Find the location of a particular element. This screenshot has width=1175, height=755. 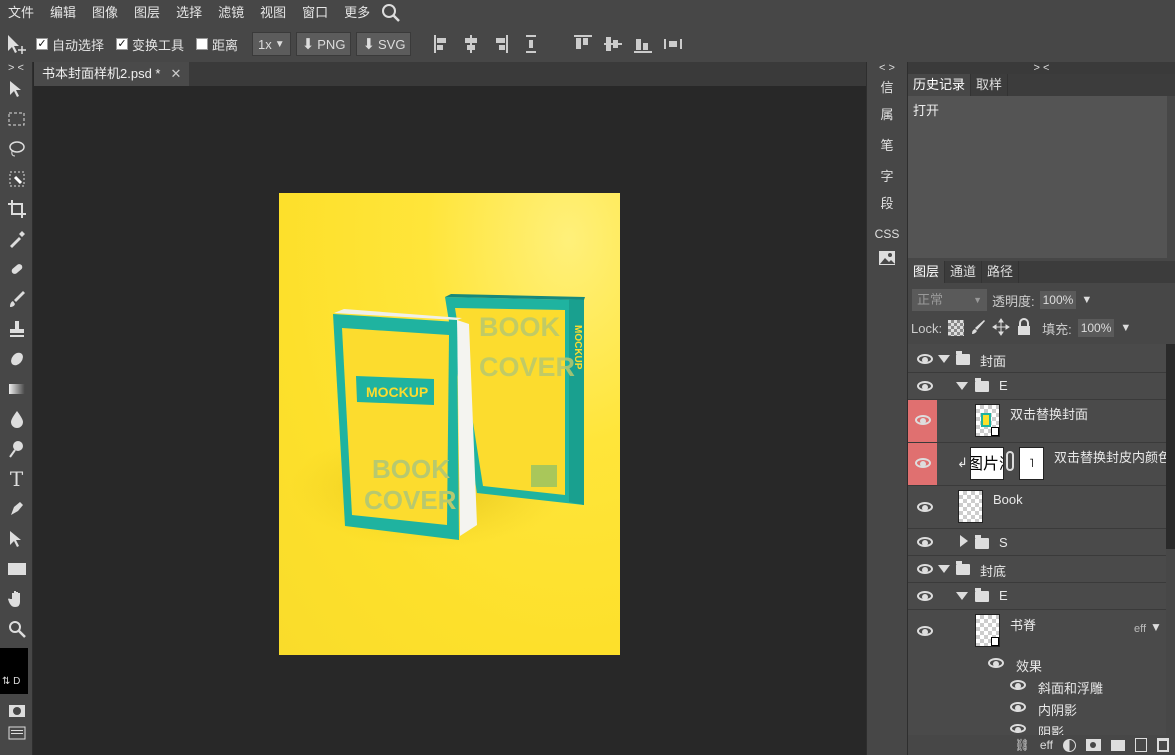

distribute-h-icon is located at coordinates (531, 44).